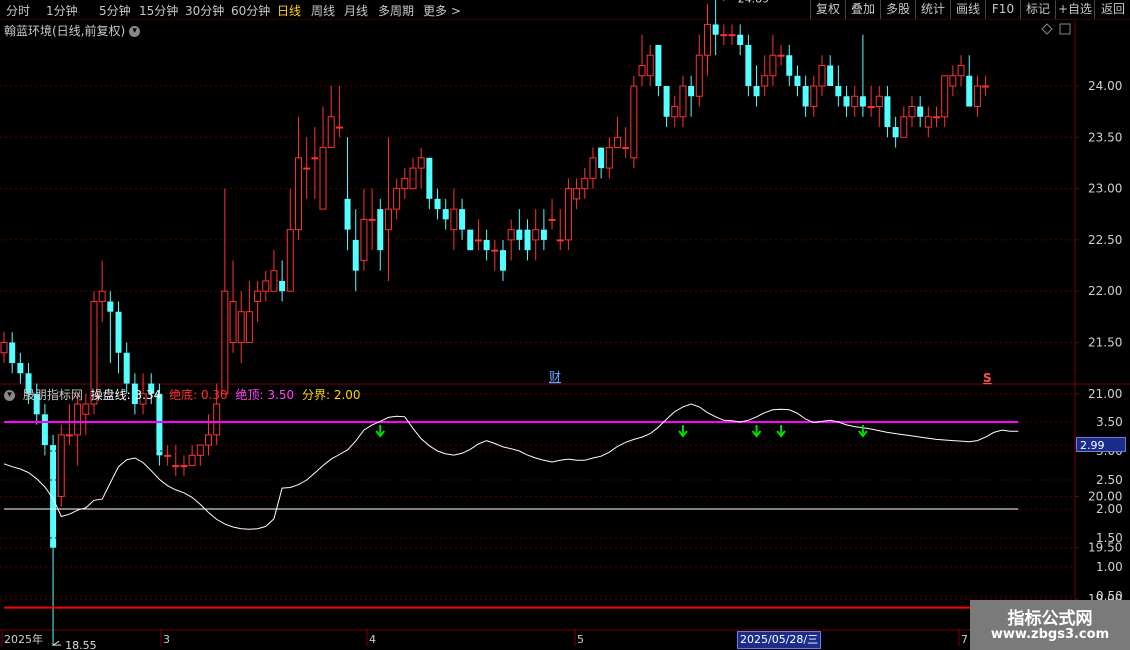  Describe the element at coordinates (166, 639) in the screenshot. I see `date-label: 3` at that location.